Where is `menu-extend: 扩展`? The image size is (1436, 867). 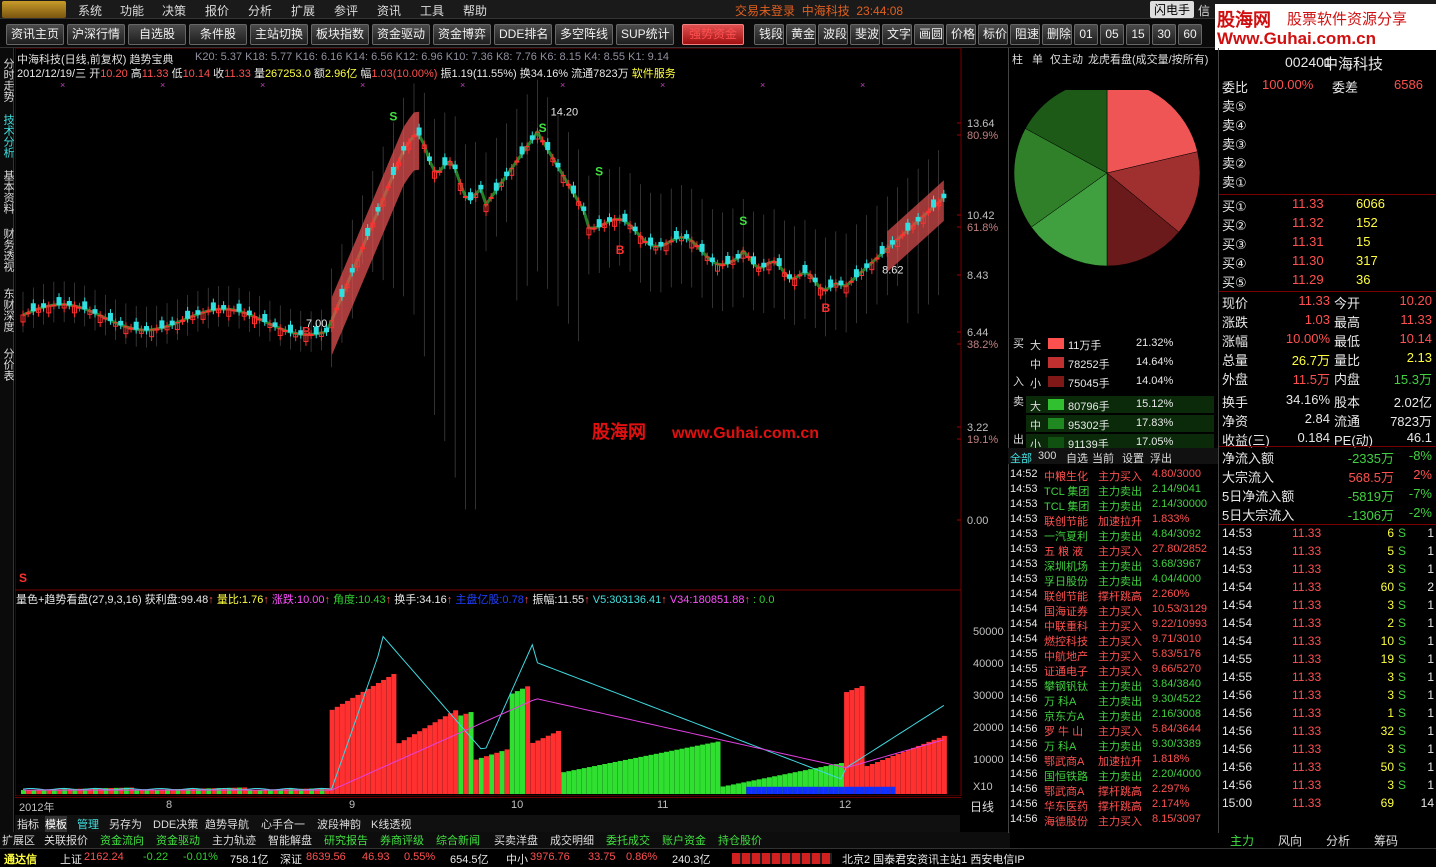 menu-extend: 扩展 is located at coordinates (303, 10).